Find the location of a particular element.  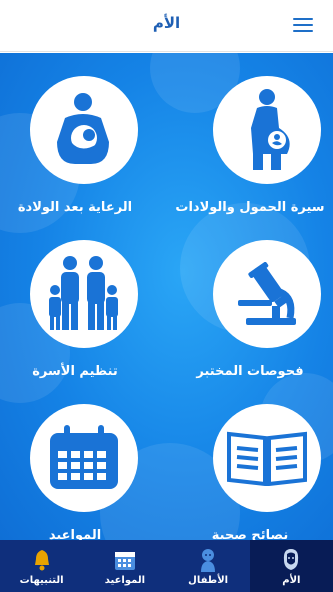

bell-icon is located at coordinates (42, 560).